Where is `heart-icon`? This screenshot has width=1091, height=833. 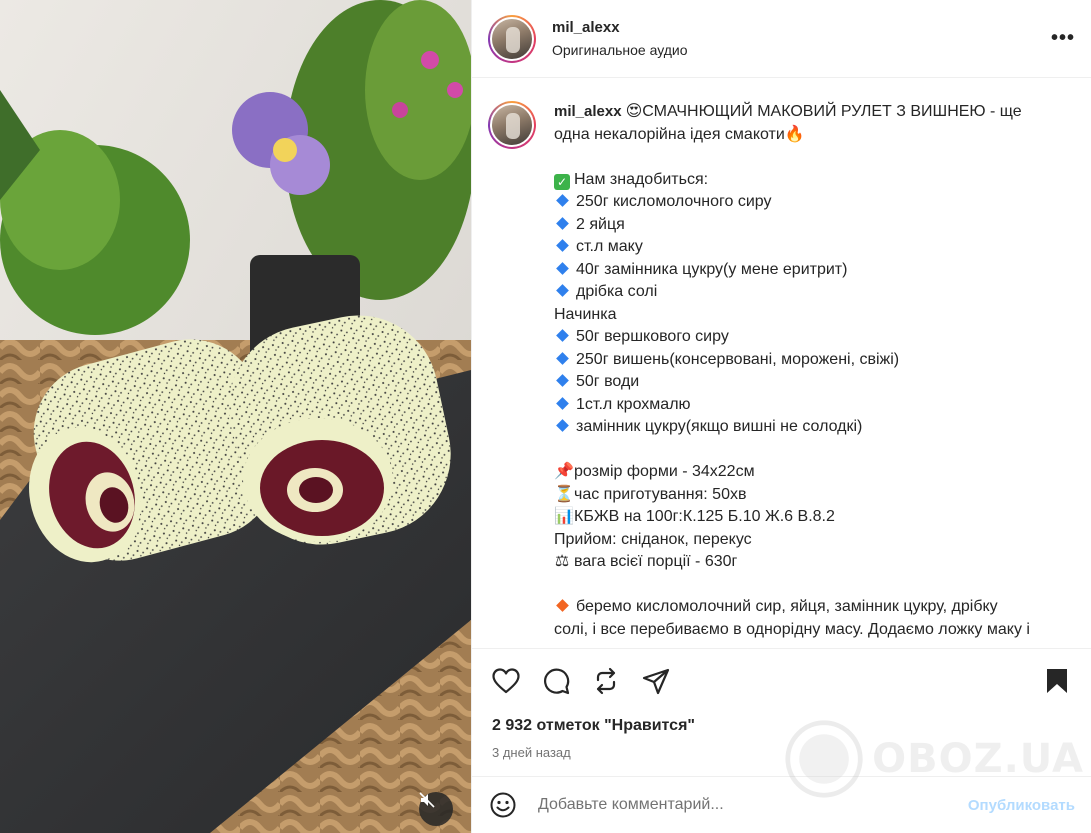
heart-icon is located at coordinates (506, 681).